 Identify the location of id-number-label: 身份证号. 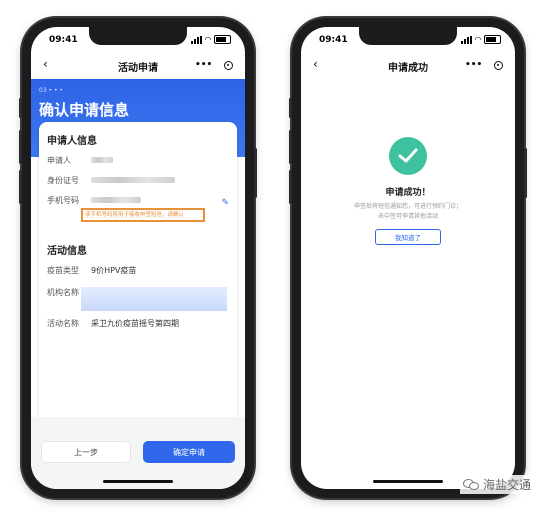
(63, 180).